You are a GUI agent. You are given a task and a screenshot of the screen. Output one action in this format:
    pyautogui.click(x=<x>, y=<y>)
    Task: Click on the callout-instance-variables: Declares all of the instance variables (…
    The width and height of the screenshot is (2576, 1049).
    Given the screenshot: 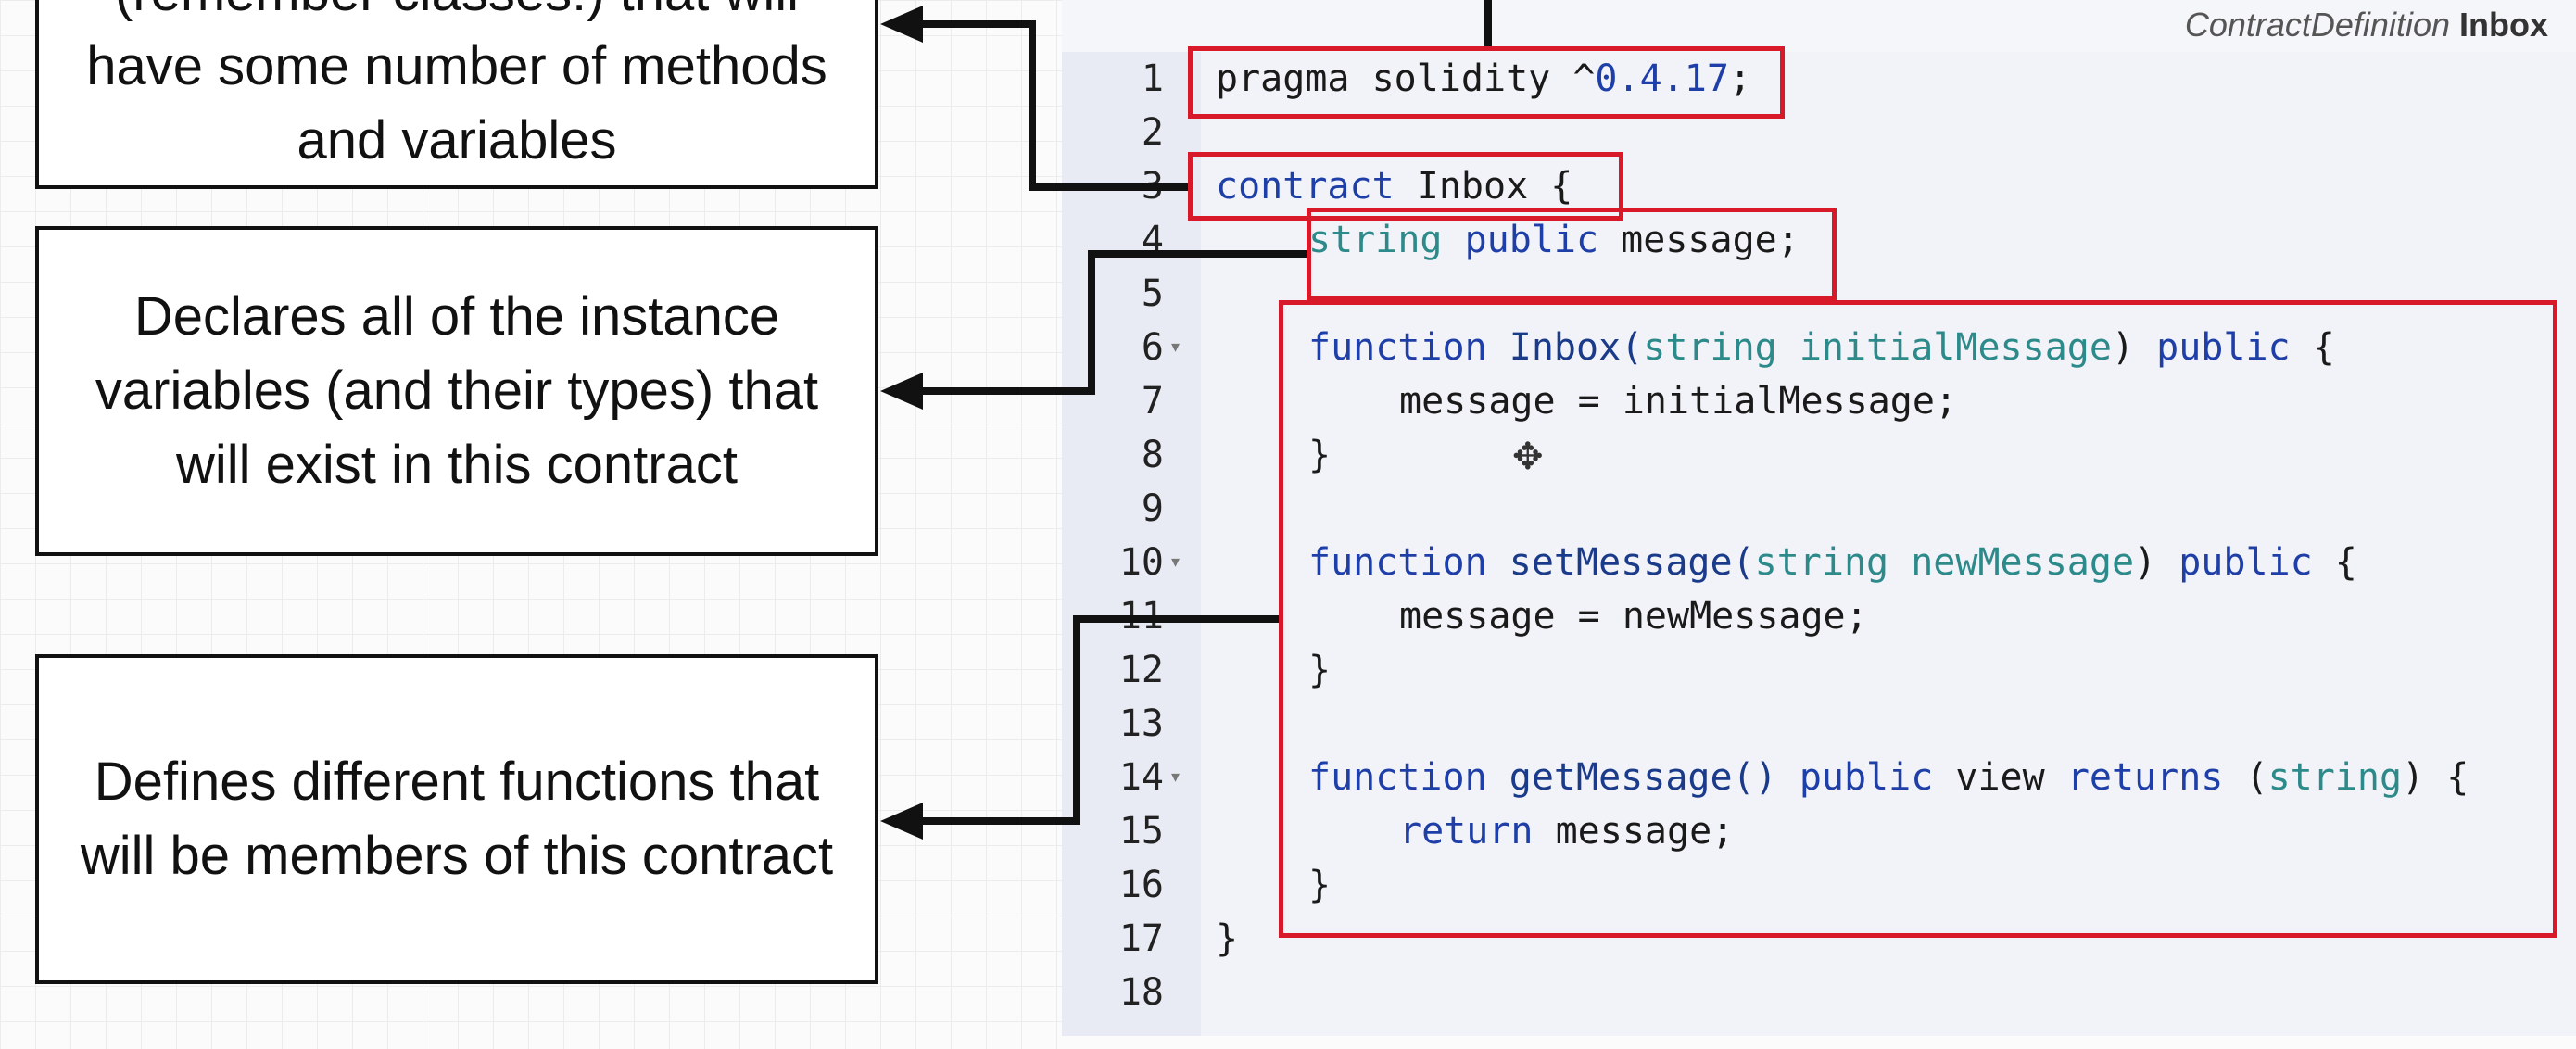 What is the action you would take?
    pyautogui.click(x=457, y=391)
    